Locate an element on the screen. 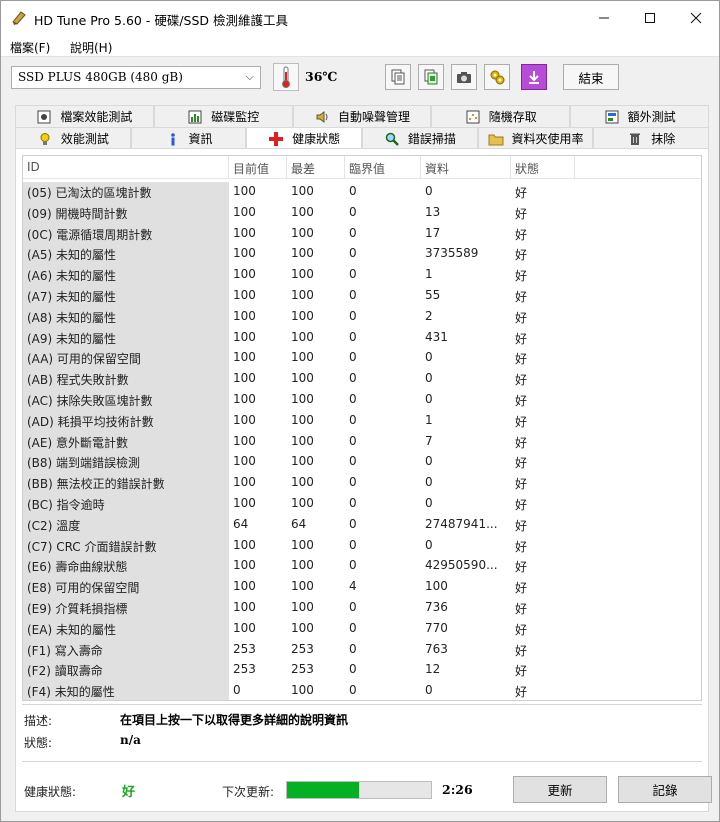  table-row: (E9) 介質耗損指標 100 100 0 736 好 is located at coordinates (362, 608).